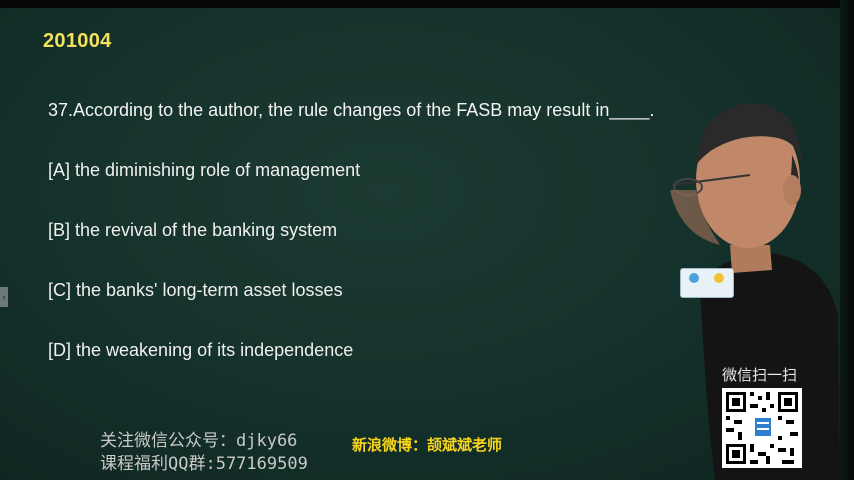  Describe the element at coordinates (199, 441) in the screenshot. I see `footer-wechat-account: 关注微信公众号：djky66` at that location.